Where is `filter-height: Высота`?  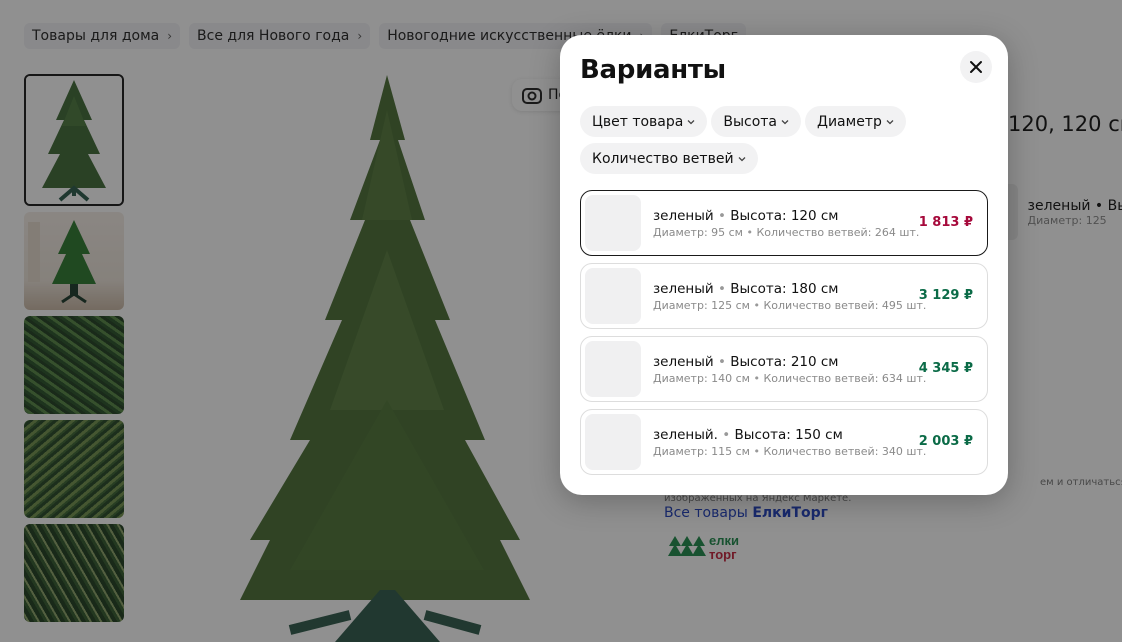 filter-height: Высота is located at coordinates (756, 121).